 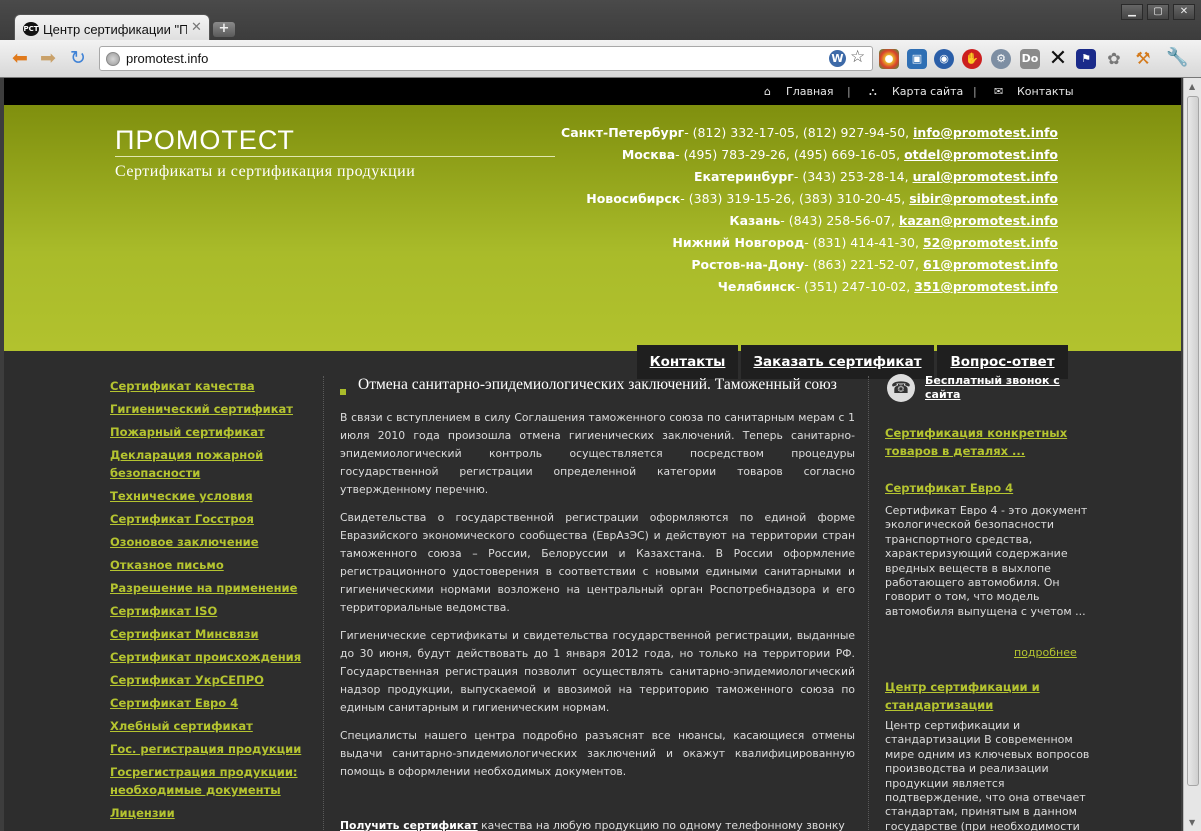 I want to click on minimize-button: ▁, so click(x=1132, y=12).